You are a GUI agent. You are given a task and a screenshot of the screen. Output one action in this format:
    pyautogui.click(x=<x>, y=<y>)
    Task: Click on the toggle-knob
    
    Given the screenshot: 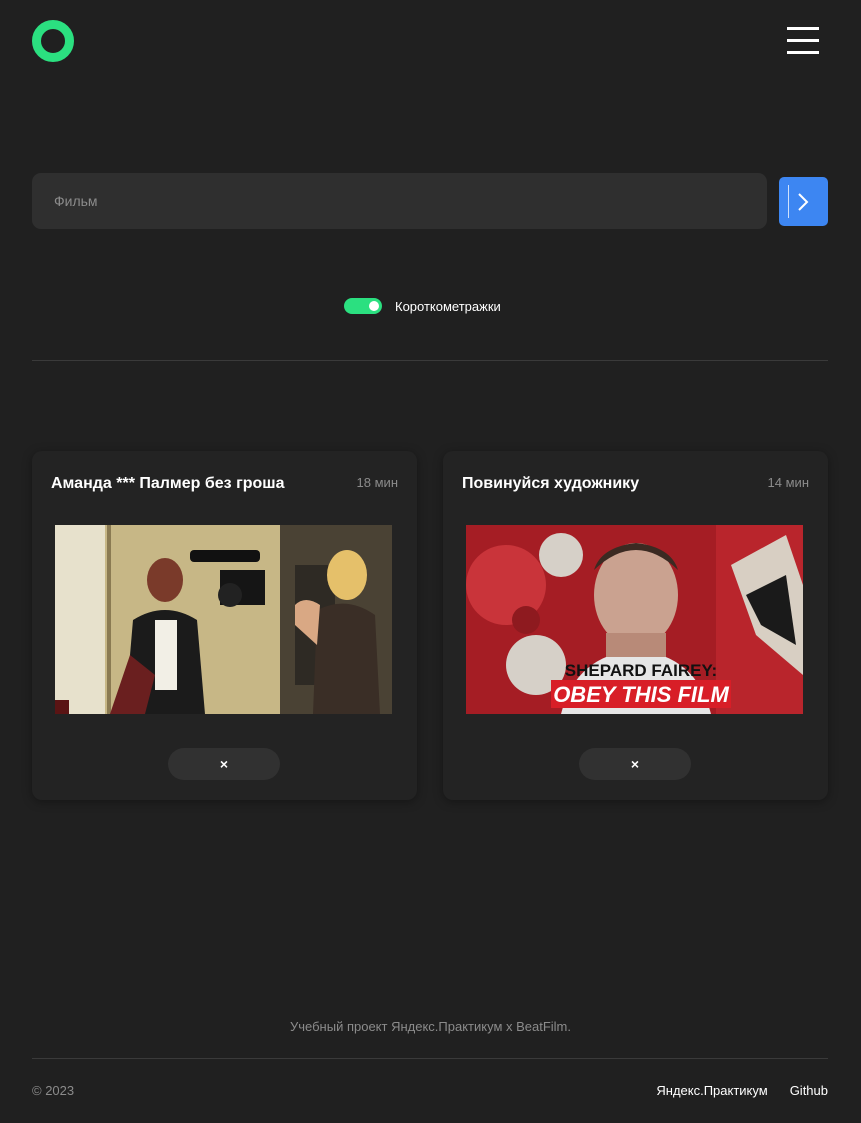 What is the action you would take?
    pyautogui.click(x=374, y=306)
    